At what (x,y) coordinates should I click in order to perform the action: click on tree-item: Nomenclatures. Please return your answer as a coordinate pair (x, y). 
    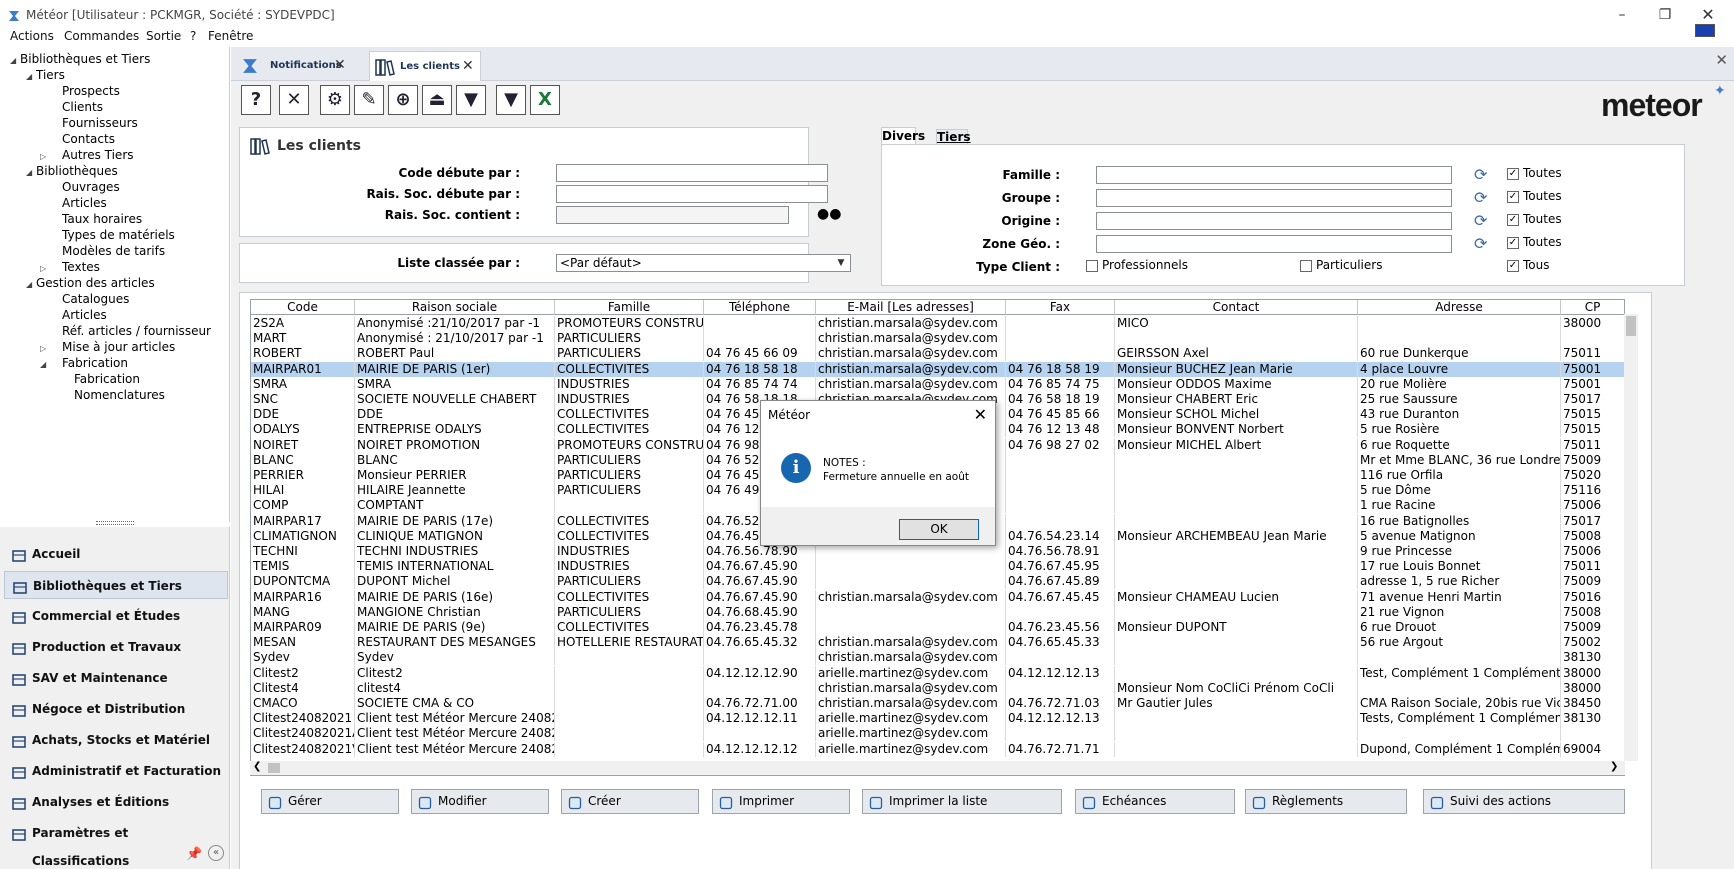
    Looking at the image, I should click on (108, 395).